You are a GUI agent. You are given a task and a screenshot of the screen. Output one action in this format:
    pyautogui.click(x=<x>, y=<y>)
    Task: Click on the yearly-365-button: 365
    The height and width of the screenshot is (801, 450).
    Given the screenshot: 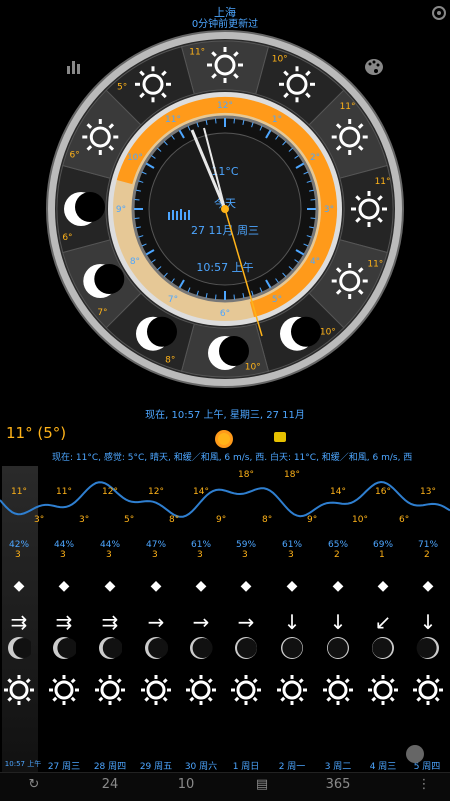 What is the action you would take?
    pyautogui.click(x=338, y=784)
    